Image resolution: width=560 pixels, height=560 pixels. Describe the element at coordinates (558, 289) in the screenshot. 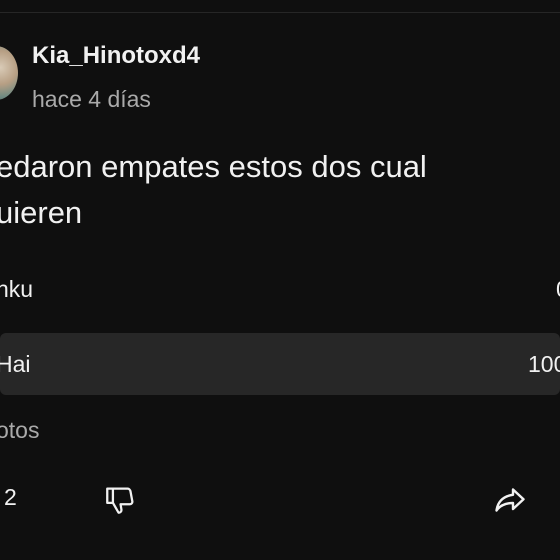

I see `poll-option-percent: 0` at that location.